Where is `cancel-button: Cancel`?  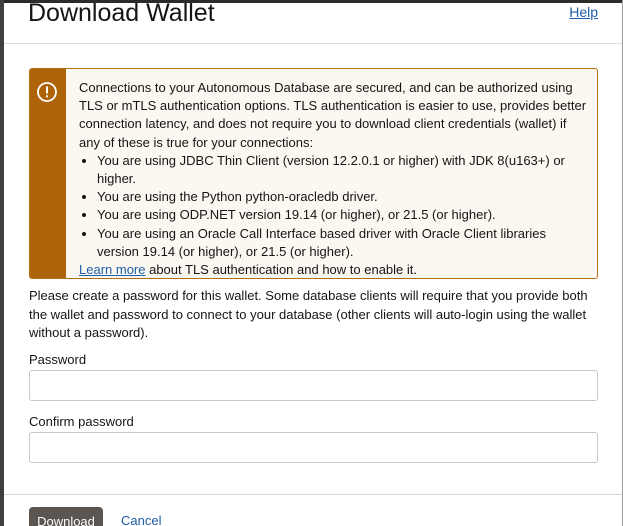
cancel-button: Cancel is located at coordinates (141, 519).